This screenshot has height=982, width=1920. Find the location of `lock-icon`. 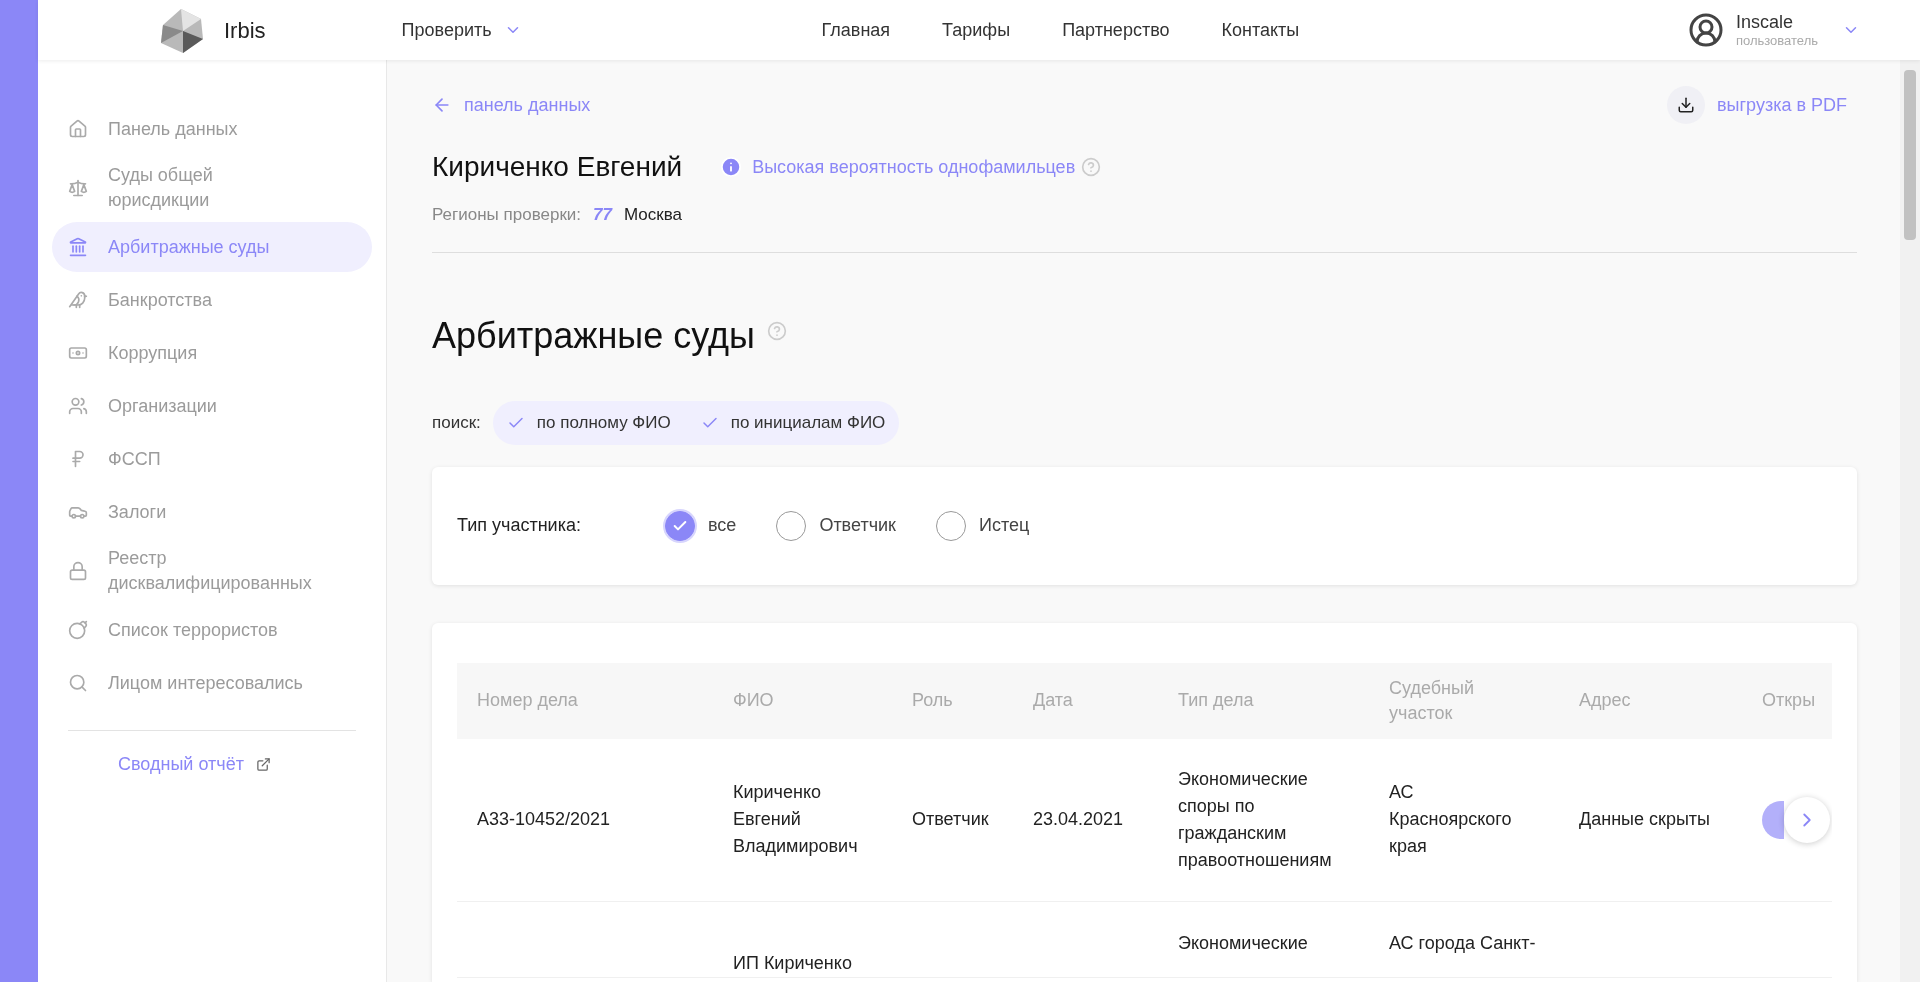

lock-icon is located at coordinates (78, 571).